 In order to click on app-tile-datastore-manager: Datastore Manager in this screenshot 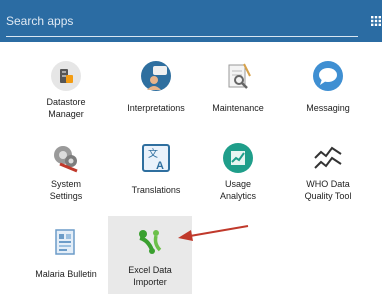, I will do `click(66, 88)`.